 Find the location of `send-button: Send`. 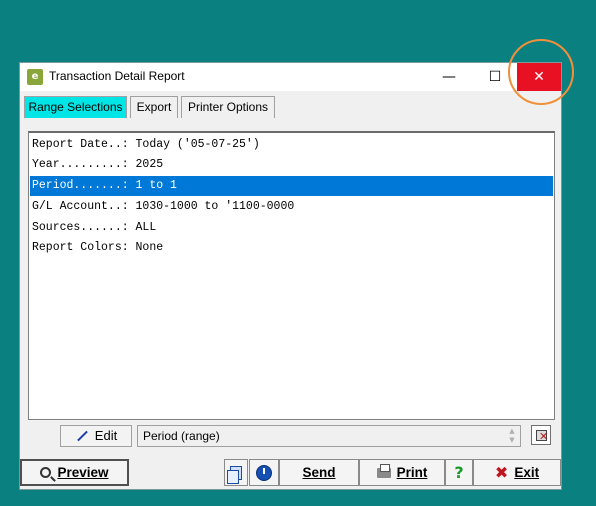

send-button: Send is located at coordinates (319, 472).